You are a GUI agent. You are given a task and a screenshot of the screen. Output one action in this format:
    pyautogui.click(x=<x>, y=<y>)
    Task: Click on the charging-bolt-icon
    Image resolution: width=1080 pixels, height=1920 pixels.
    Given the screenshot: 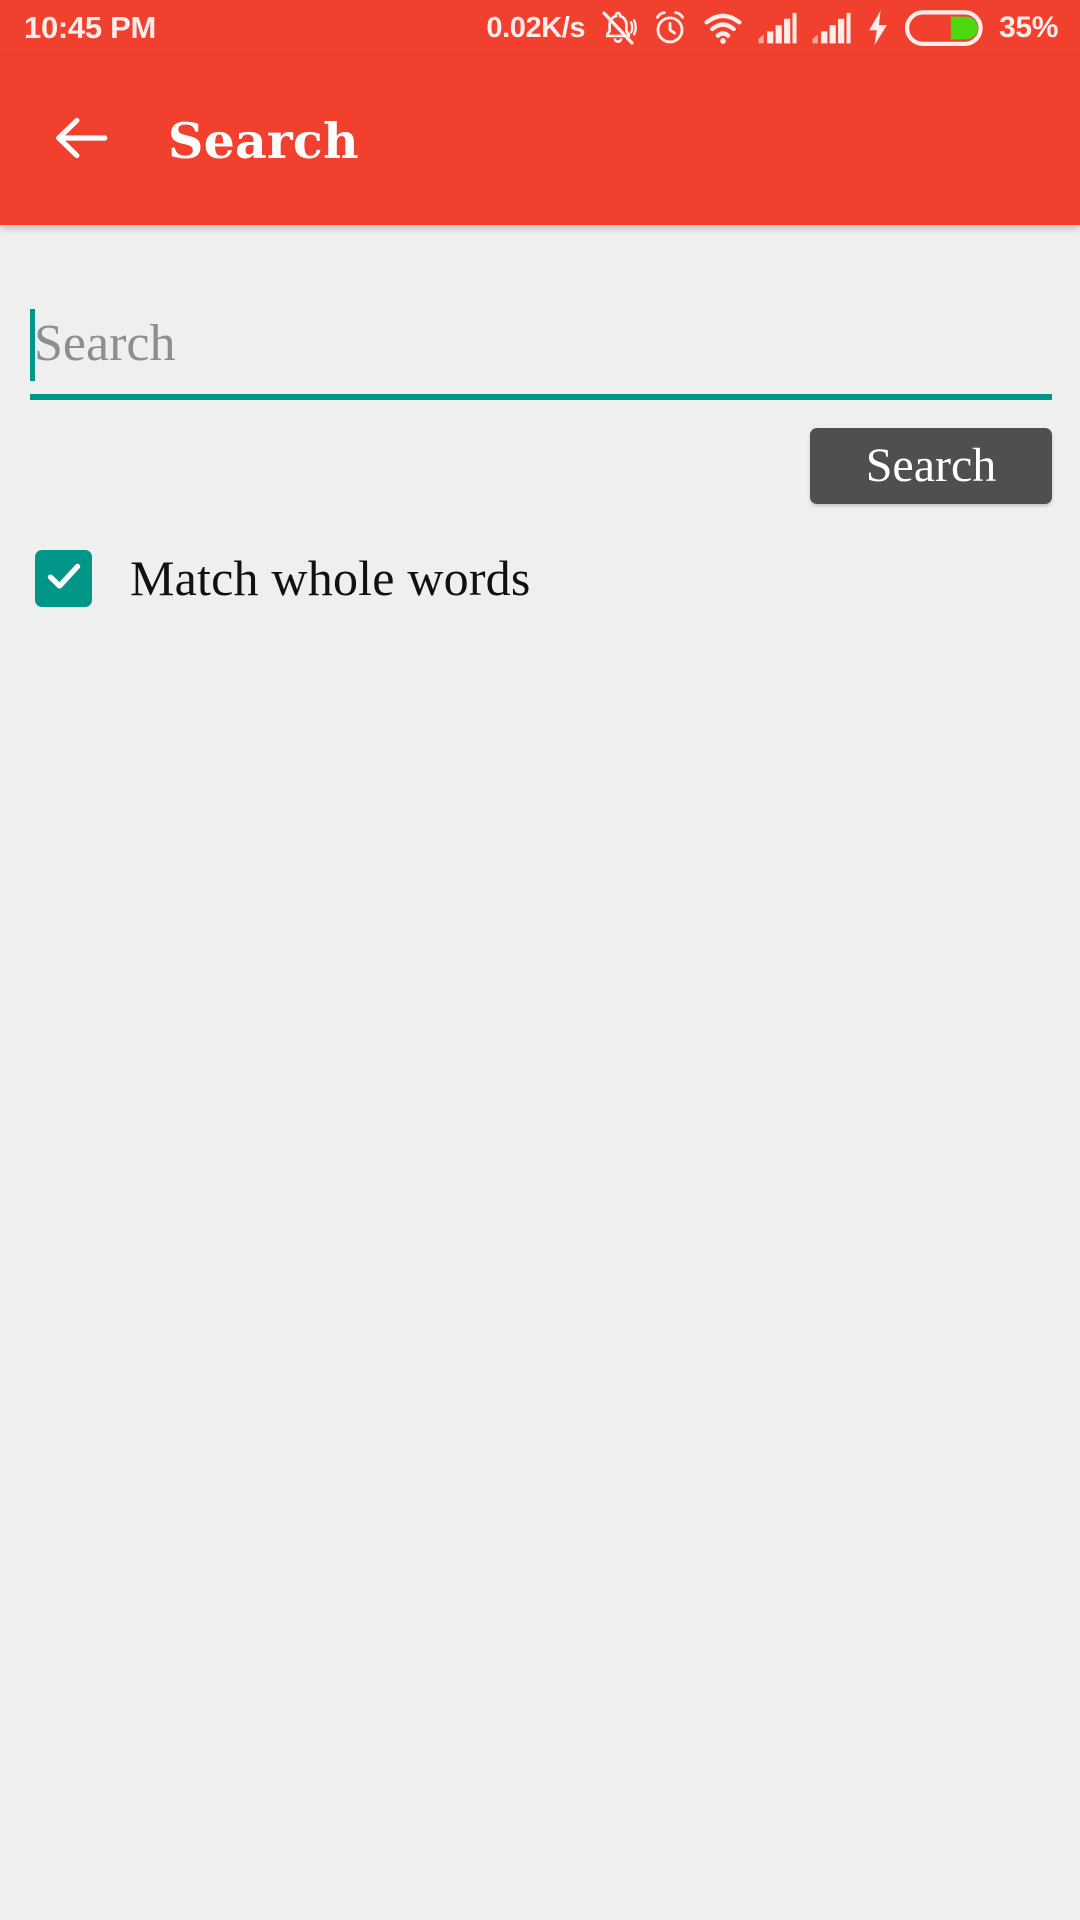 What is the action you would take?
    pyautogui.click(x=878, y=28)
    